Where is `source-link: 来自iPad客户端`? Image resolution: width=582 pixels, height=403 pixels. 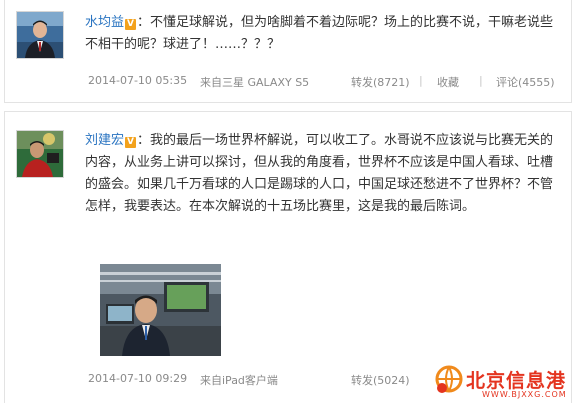 source-link: 来自iPad客户端 is located at coordinates (239, 380).